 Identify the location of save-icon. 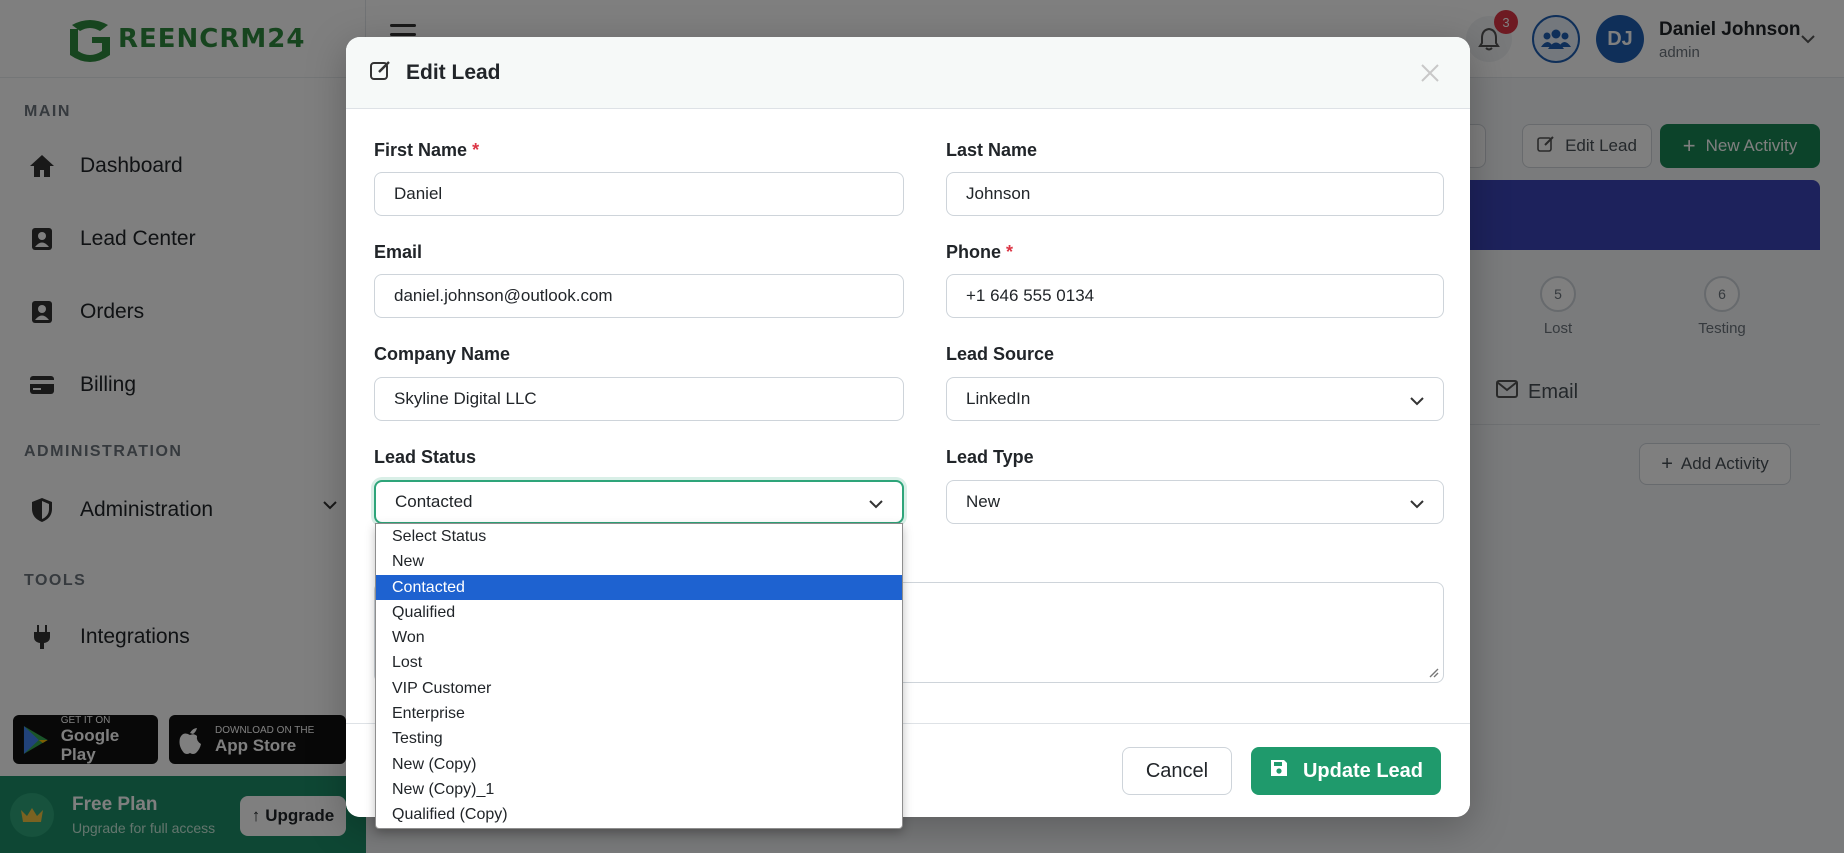
(1279, 771).